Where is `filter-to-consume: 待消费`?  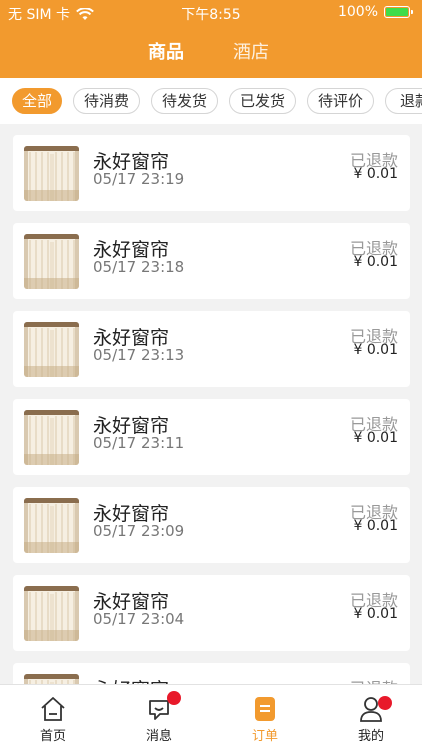 filter-to-consume: 待消费 is located at coordinates (106, 101).